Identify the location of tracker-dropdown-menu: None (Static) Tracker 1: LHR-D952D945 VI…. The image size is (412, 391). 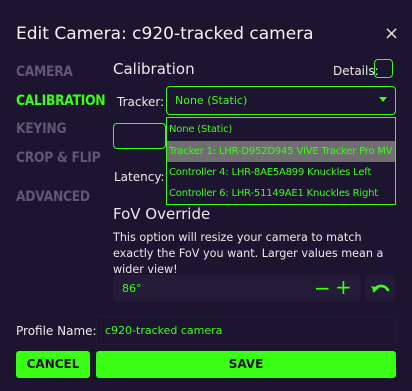
(281, 161).